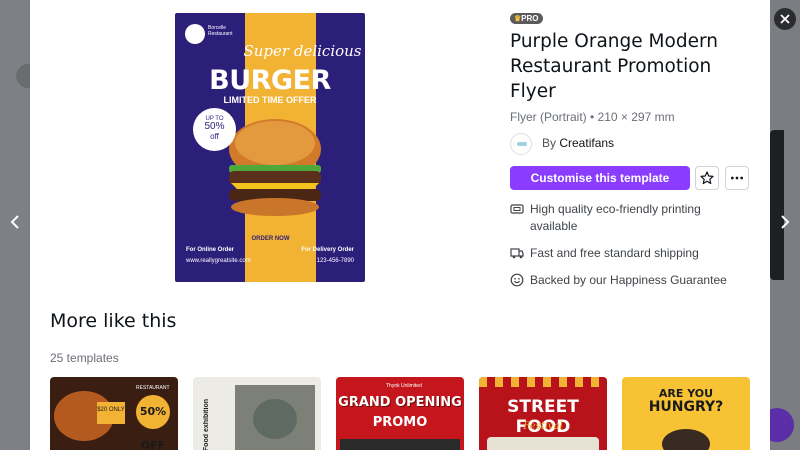 This screenshot has height=450, width=800. What do you see at coordinates (400, 422) in the screenshot?
I see `thumb-subtitle: PROMO` at bounding box center [400, 422].